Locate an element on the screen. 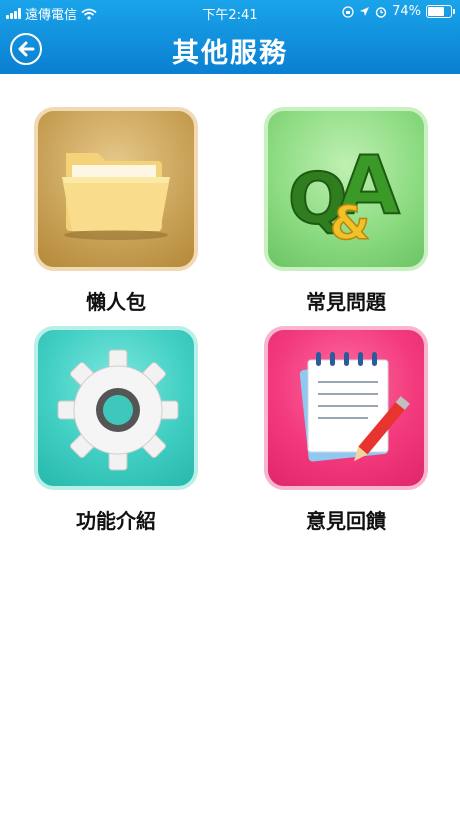  faq-tile: Q A & is located at coordinates (346, 189).